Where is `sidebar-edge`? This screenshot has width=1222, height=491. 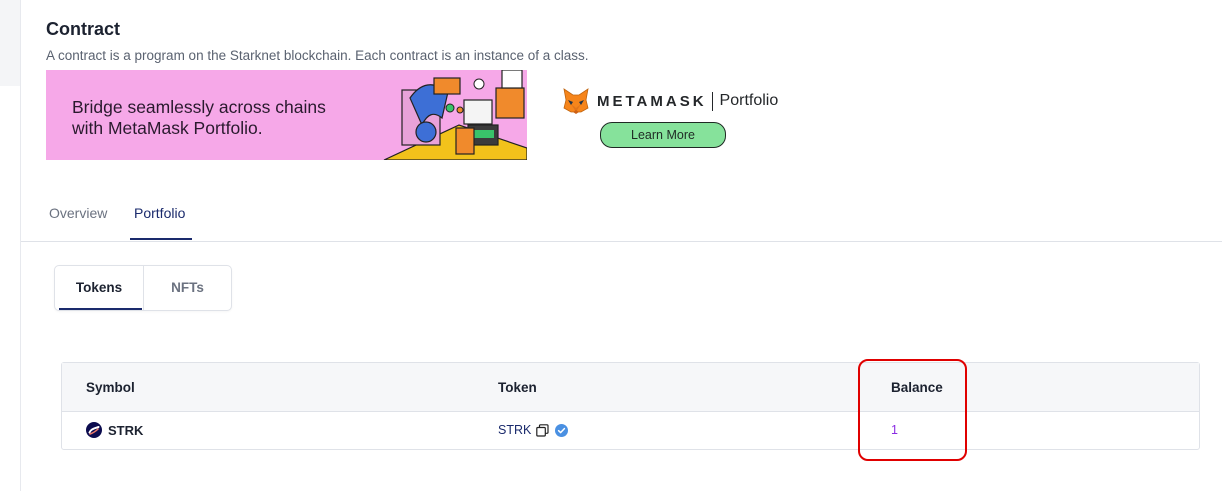
sidebar-edge is located at coordinates (10, 43).